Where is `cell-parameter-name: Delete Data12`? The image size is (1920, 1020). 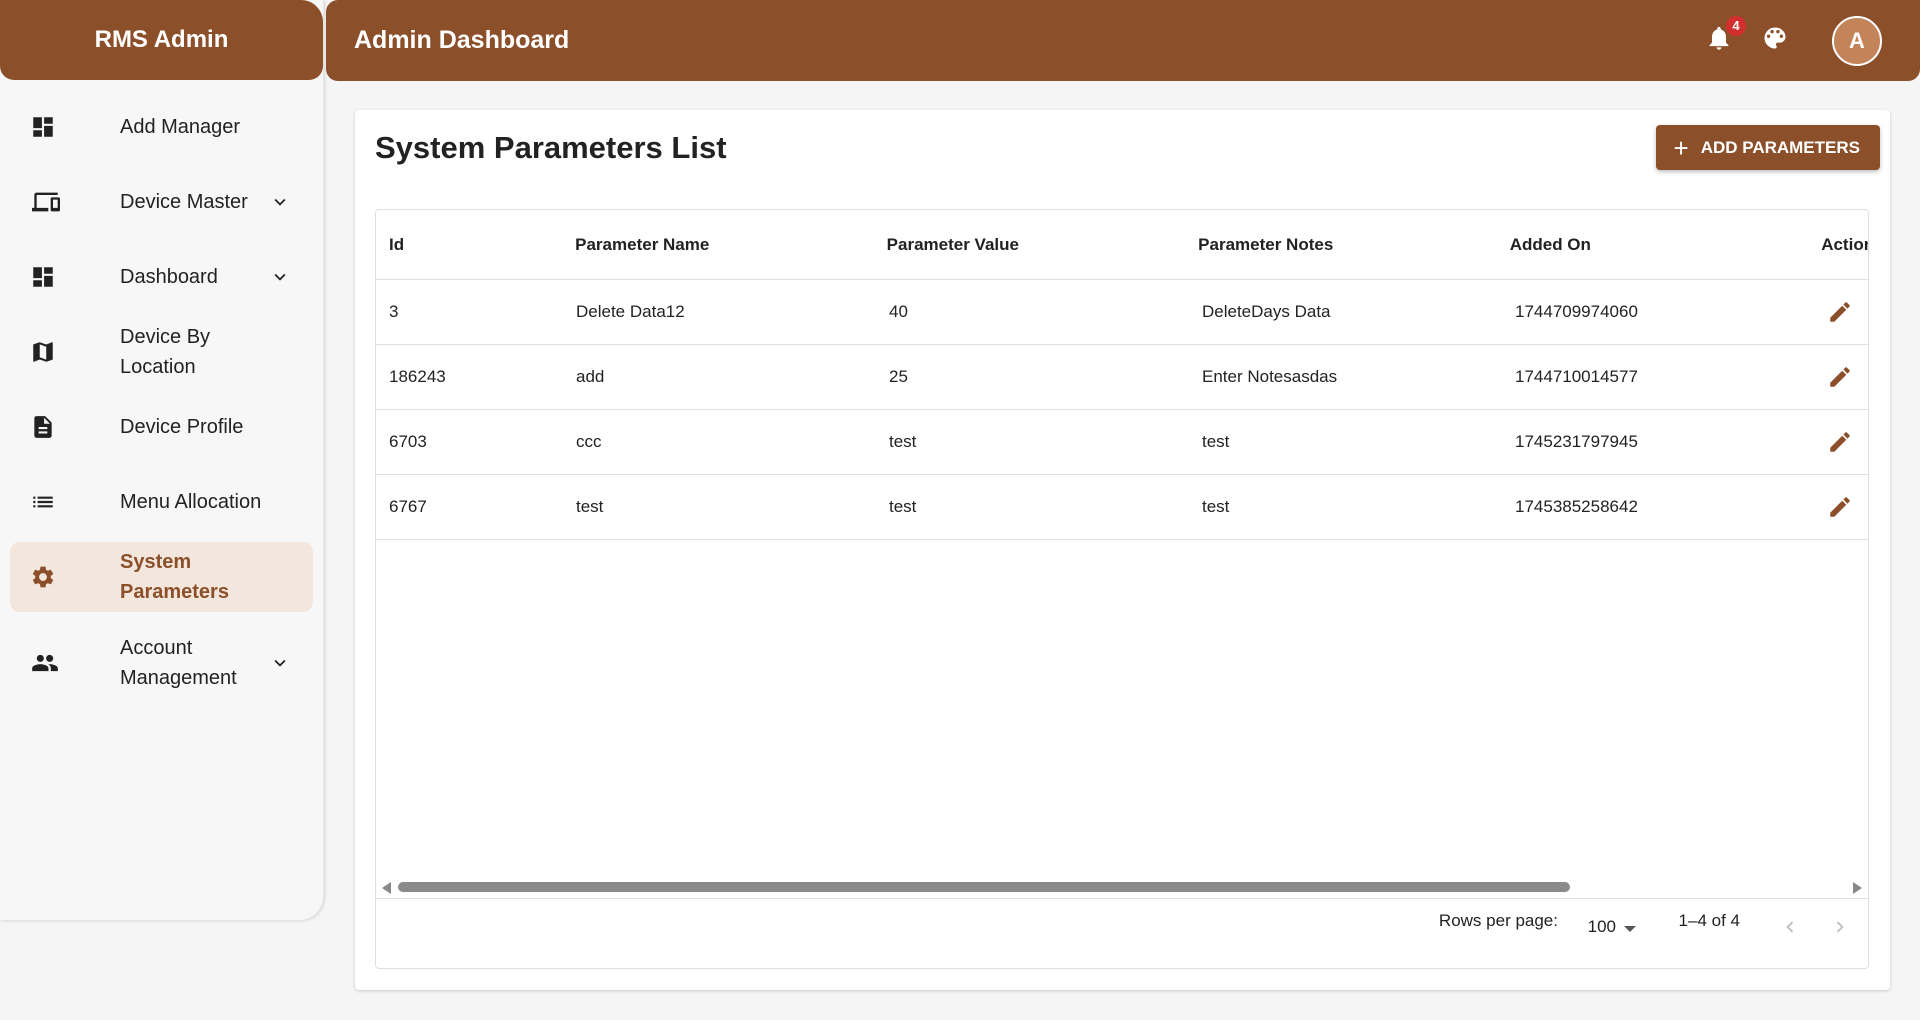
cell-parameter-name: Delete Data12 is located at coordinates (630, 311).